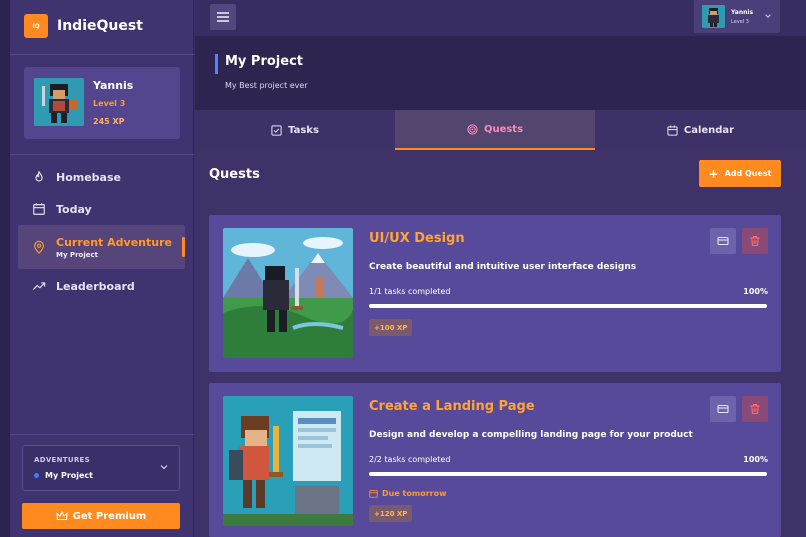  What do you see at coordinates (77, 254) in the screenshot?
I see `sidebar-item-sublabel: My Project` at bounding box center [77, 254].